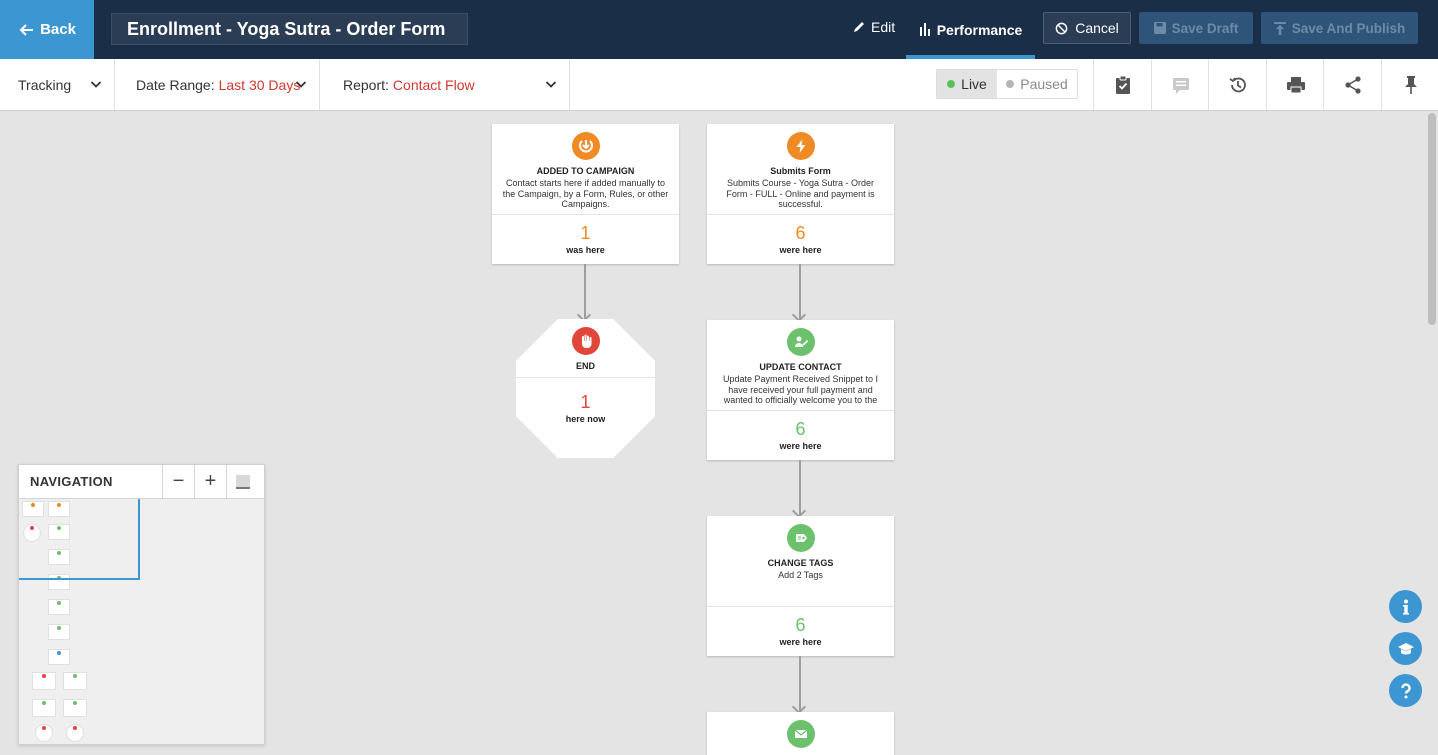 This screenshot has height=755, width=1438. I want to click on cancel-button: Cancel, so click(1087, 28).